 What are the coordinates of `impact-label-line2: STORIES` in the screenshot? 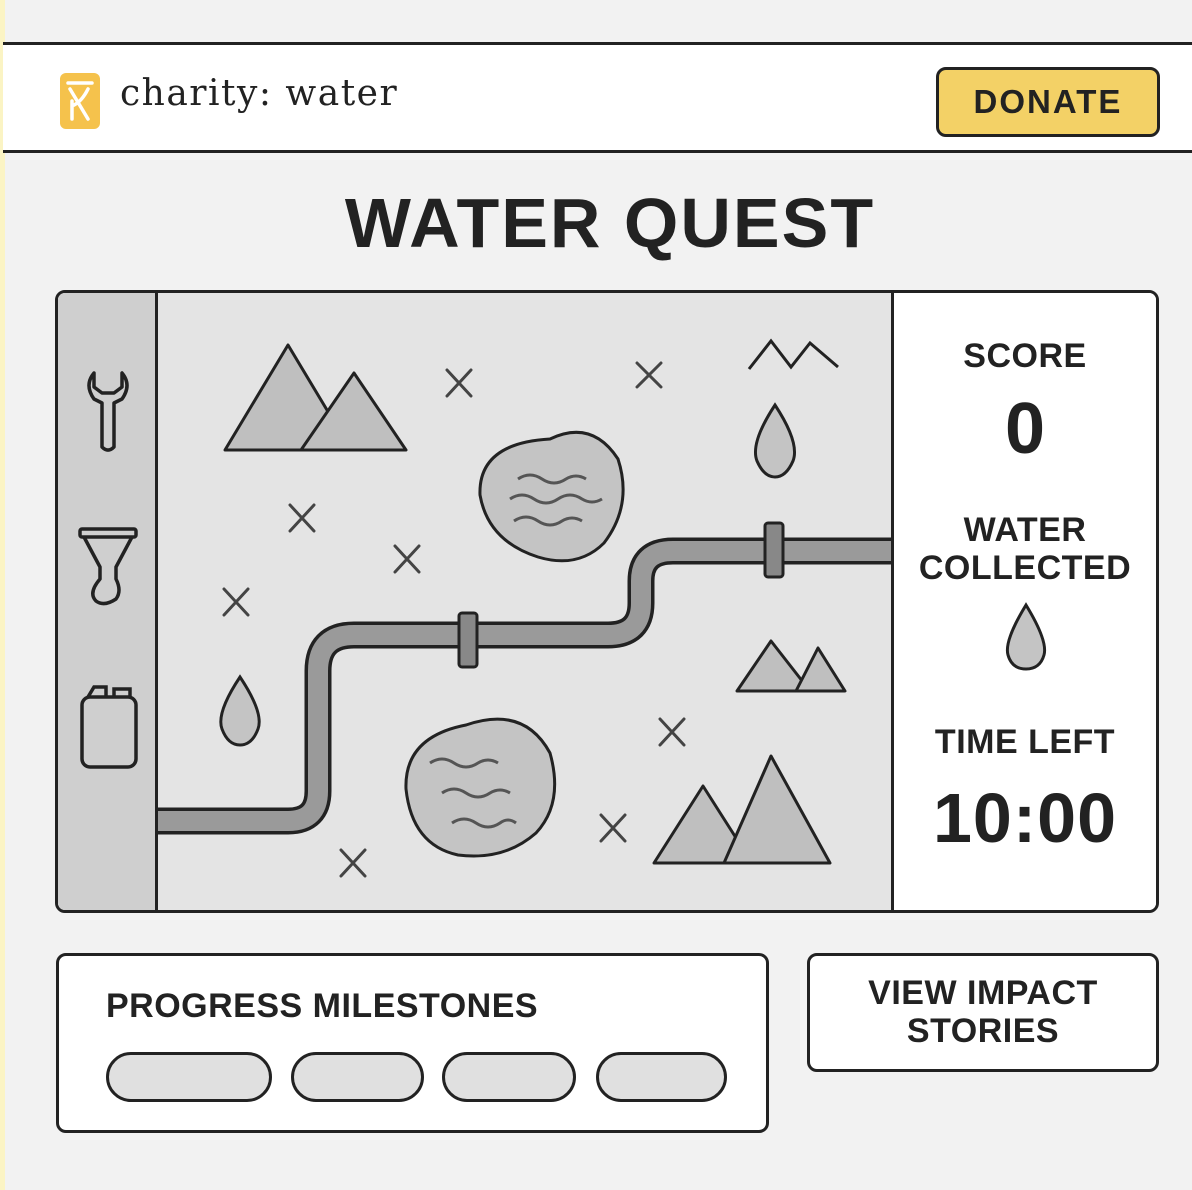 It's located at (983, 1030).